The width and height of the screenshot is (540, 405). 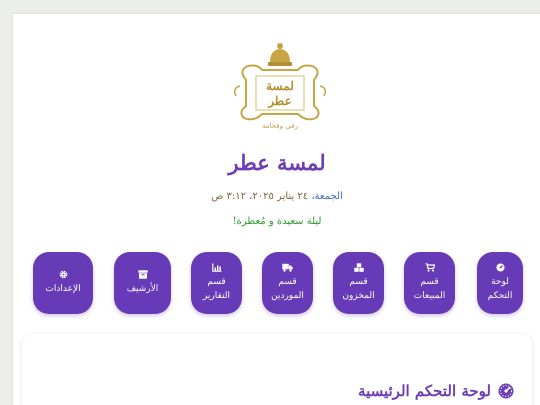 I want to click on date-time: الجمعة، ٢٤ يناير ٢٠٢٥، ٣:١٢ ص, so click(x=276, y=196).